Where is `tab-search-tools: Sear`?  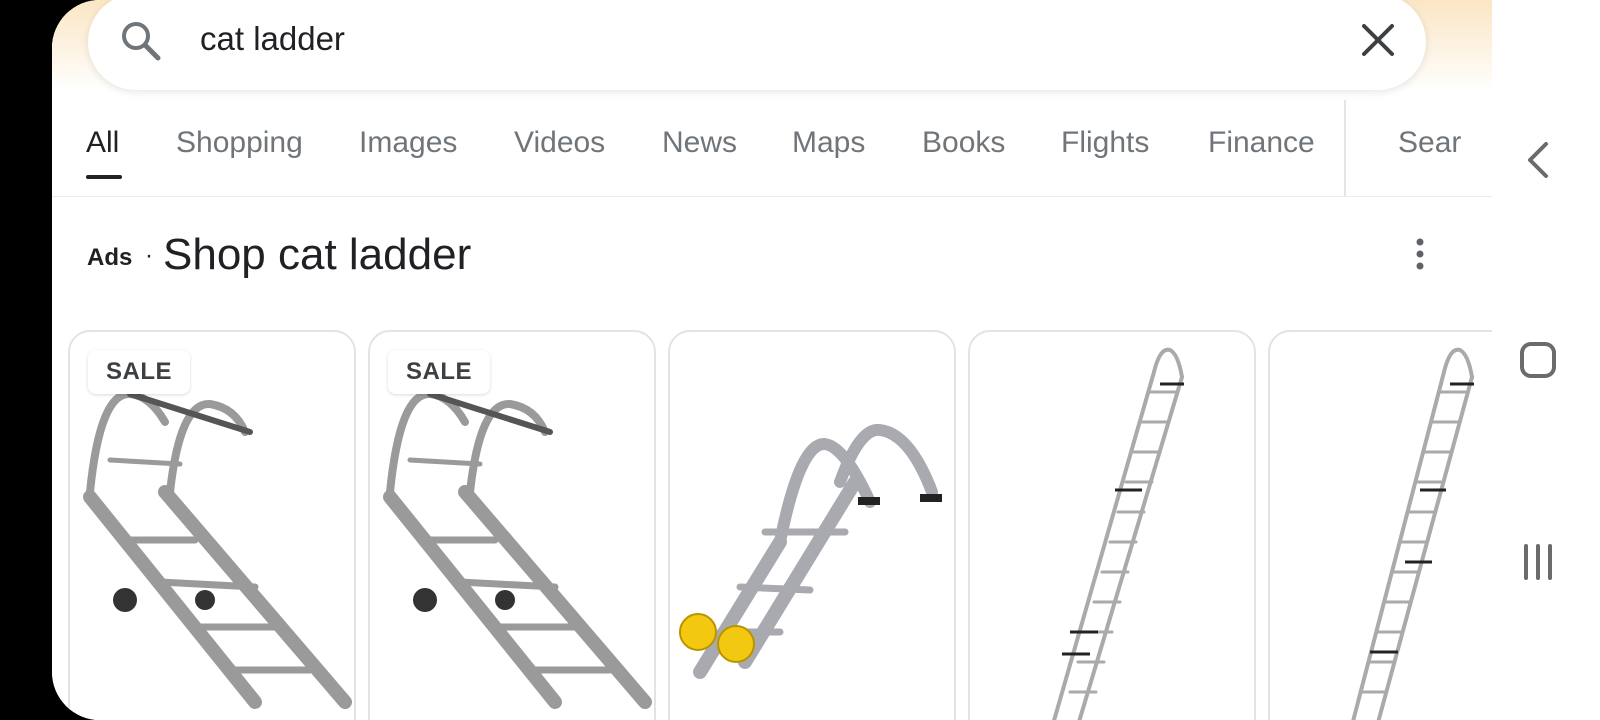
tab-search-tools: Sear is located at coordinates (1429, 143).